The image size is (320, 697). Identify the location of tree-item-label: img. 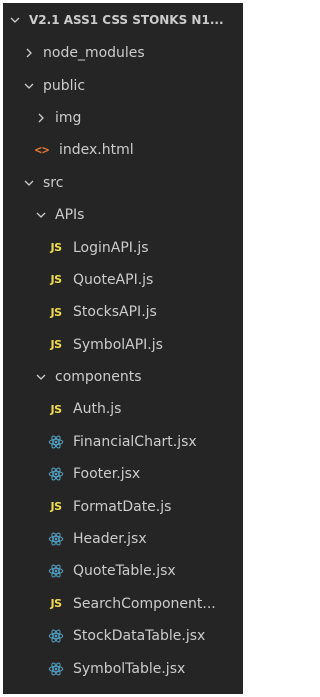
(68, 117).